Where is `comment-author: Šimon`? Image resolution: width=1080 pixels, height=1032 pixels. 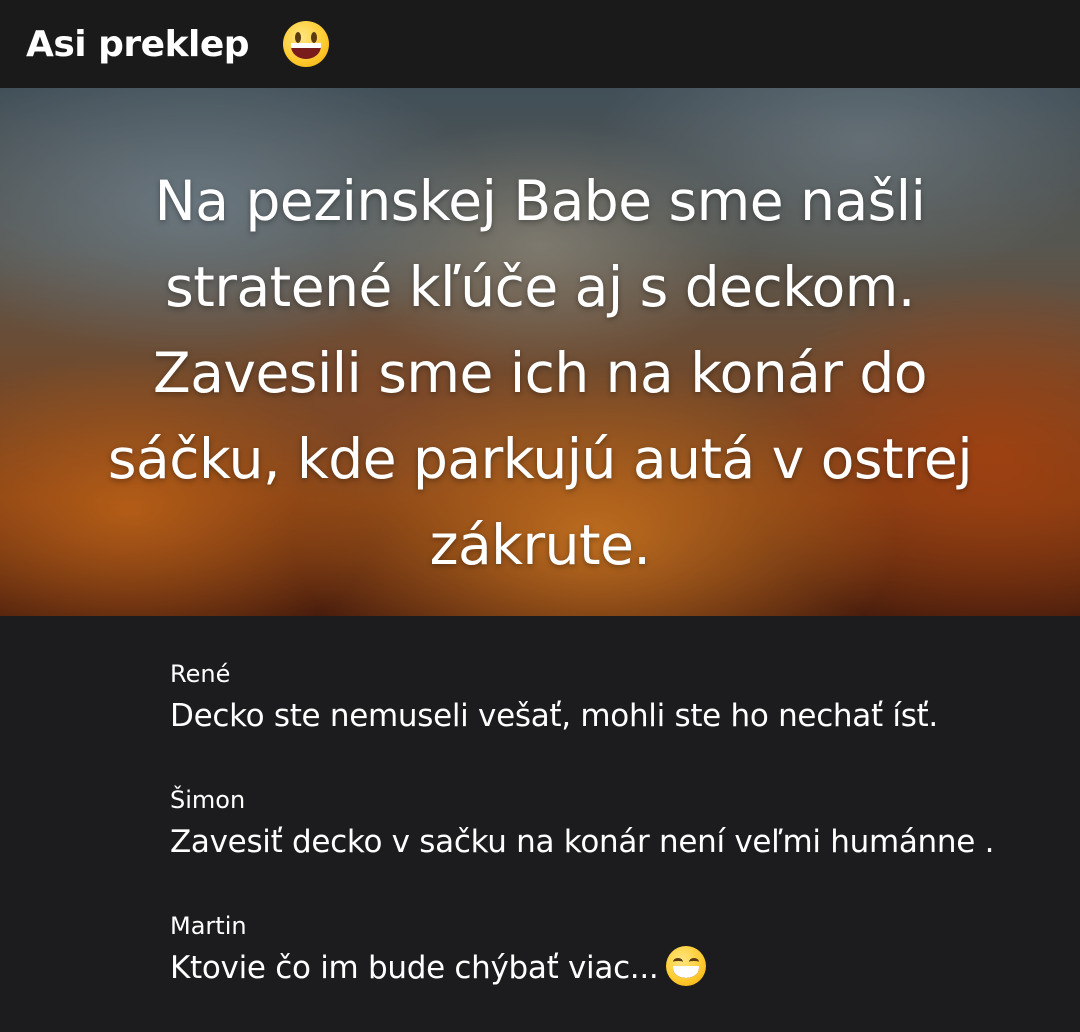 comment-author: Šimon is located at coordinates (208, 800).